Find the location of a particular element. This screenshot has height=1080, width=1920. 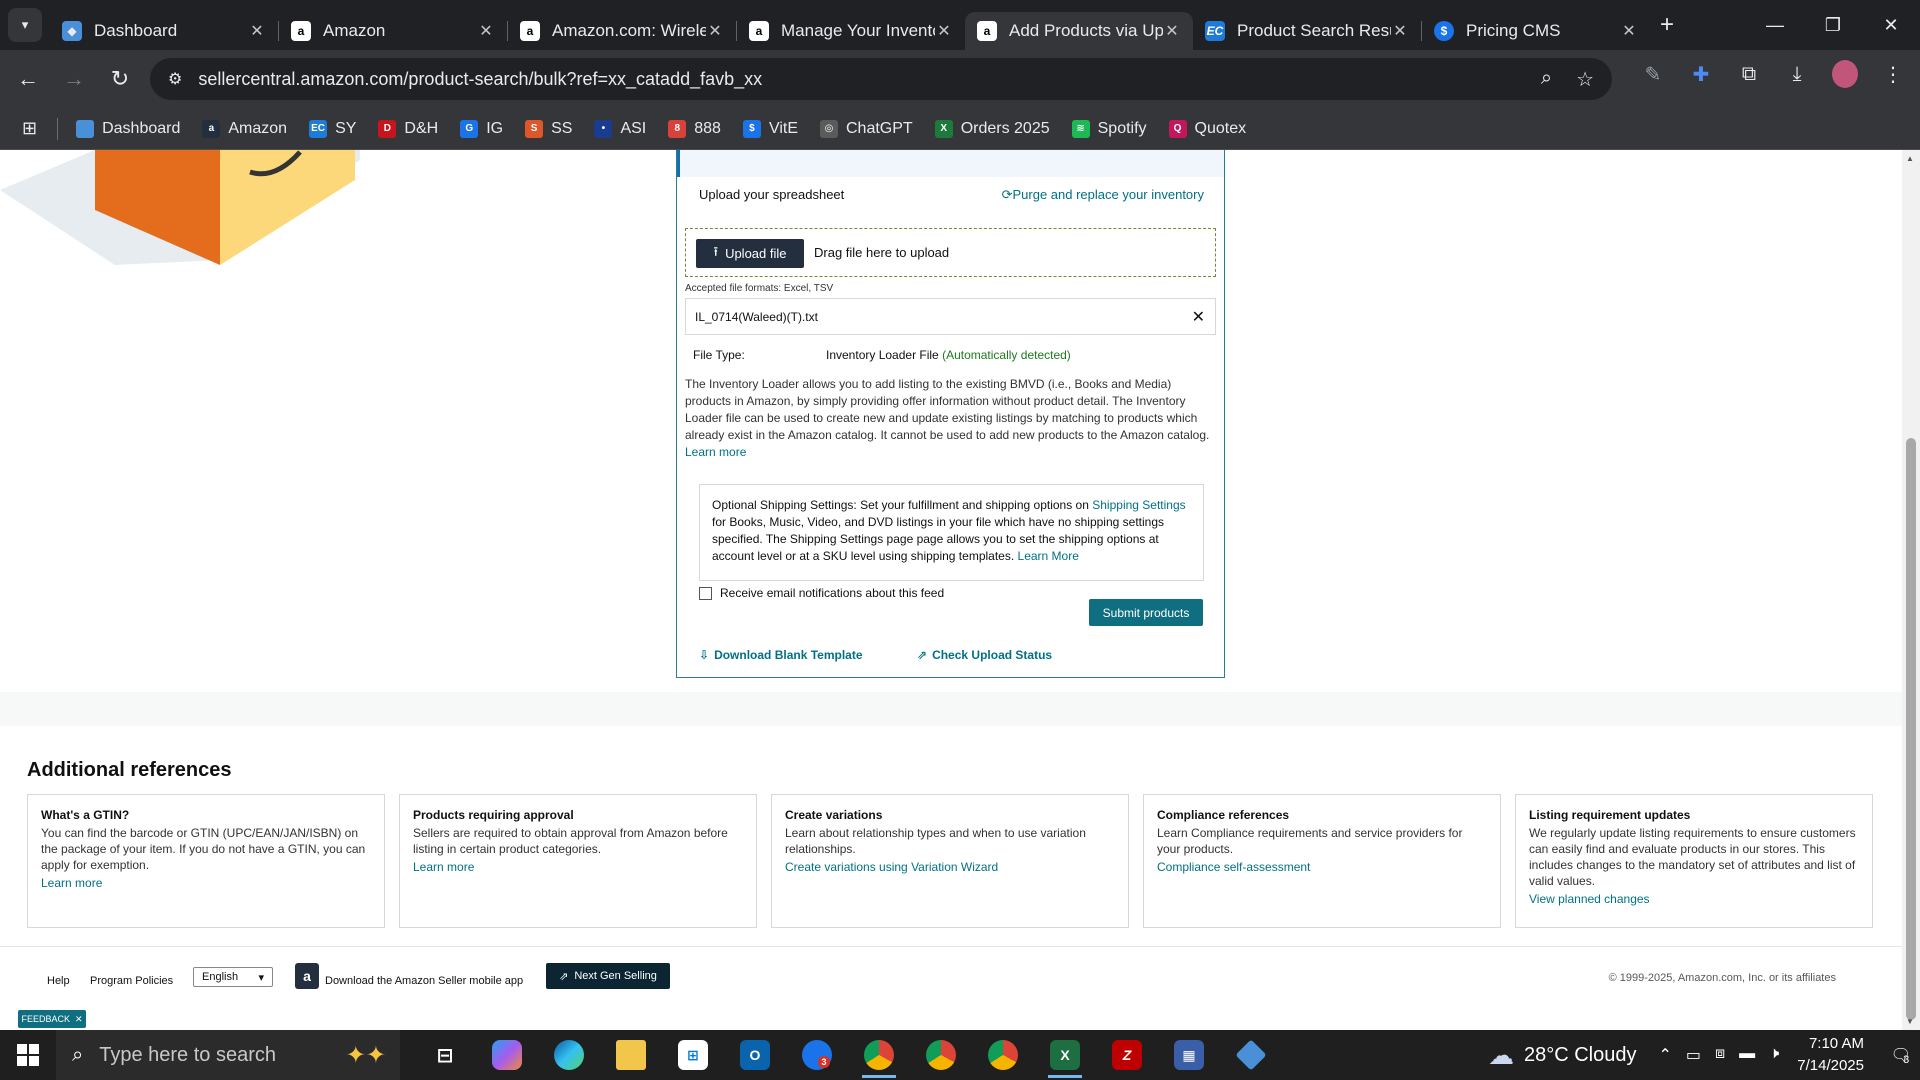

close-window-icon: ✕ is located at coordinates (1891, 25).